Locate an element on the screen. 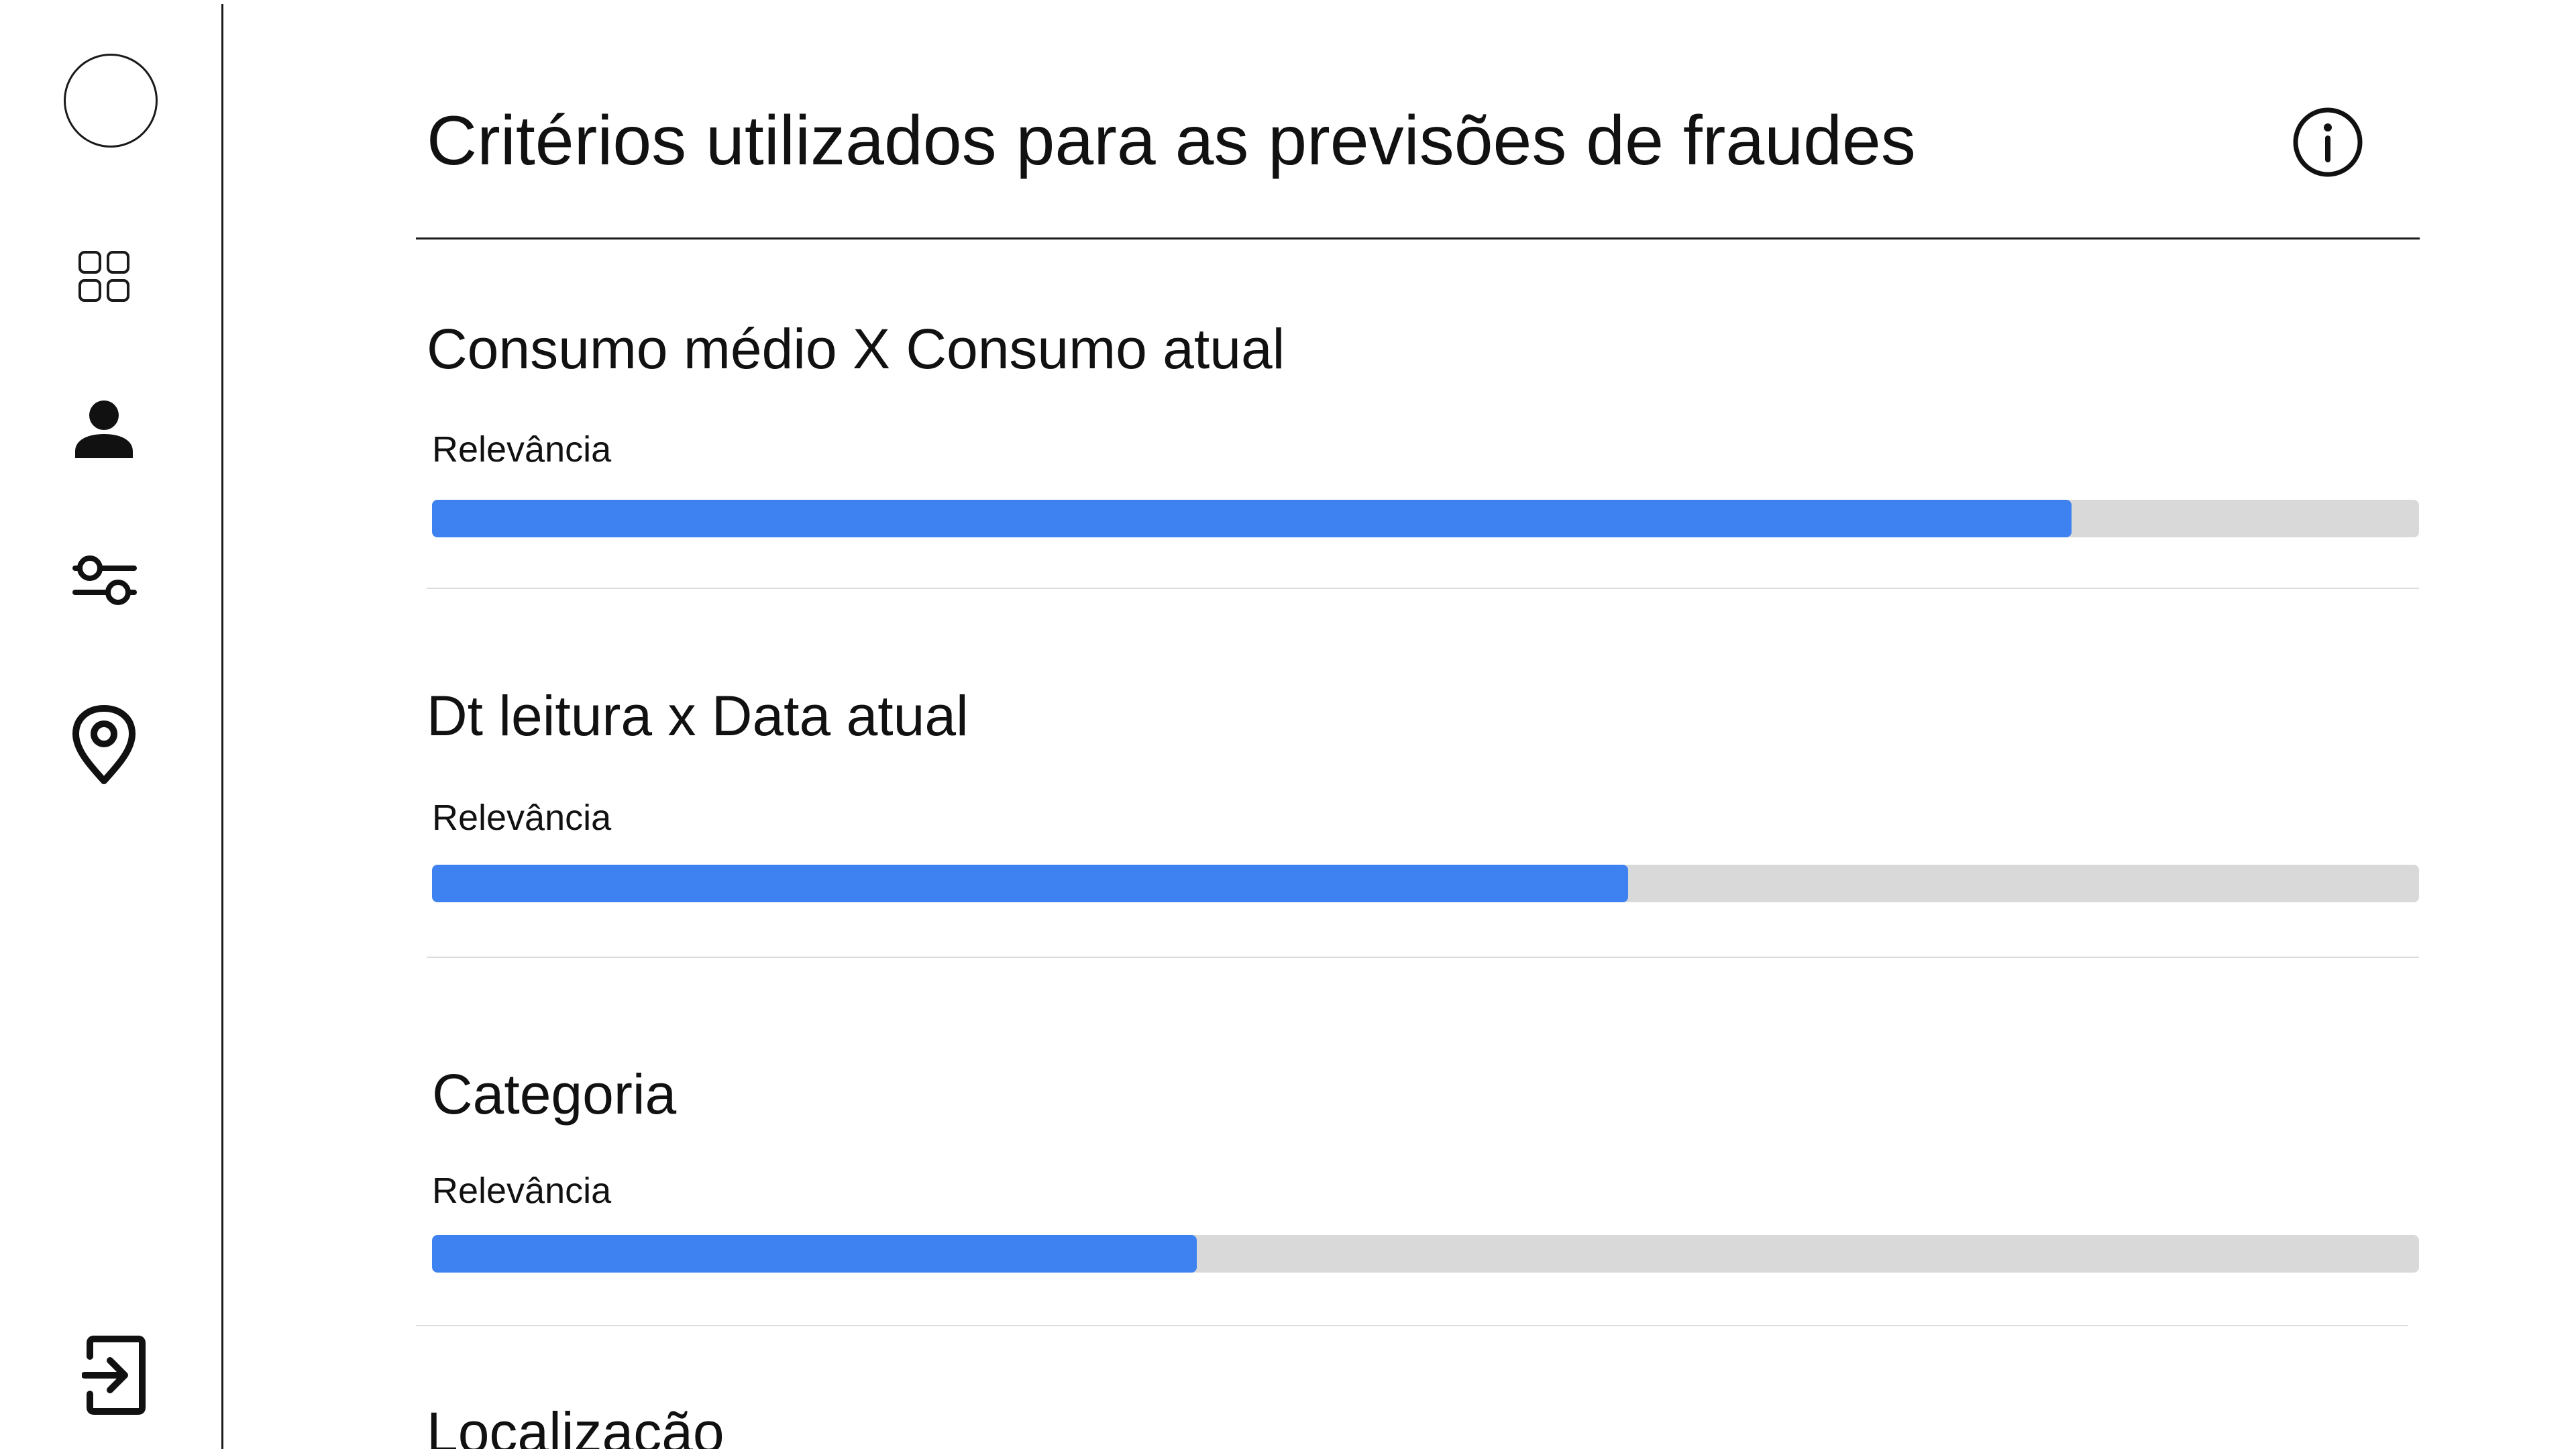 The height and width of the screenshot is (1449, 2576). sliders-icon is located at coordinates (104, 580).